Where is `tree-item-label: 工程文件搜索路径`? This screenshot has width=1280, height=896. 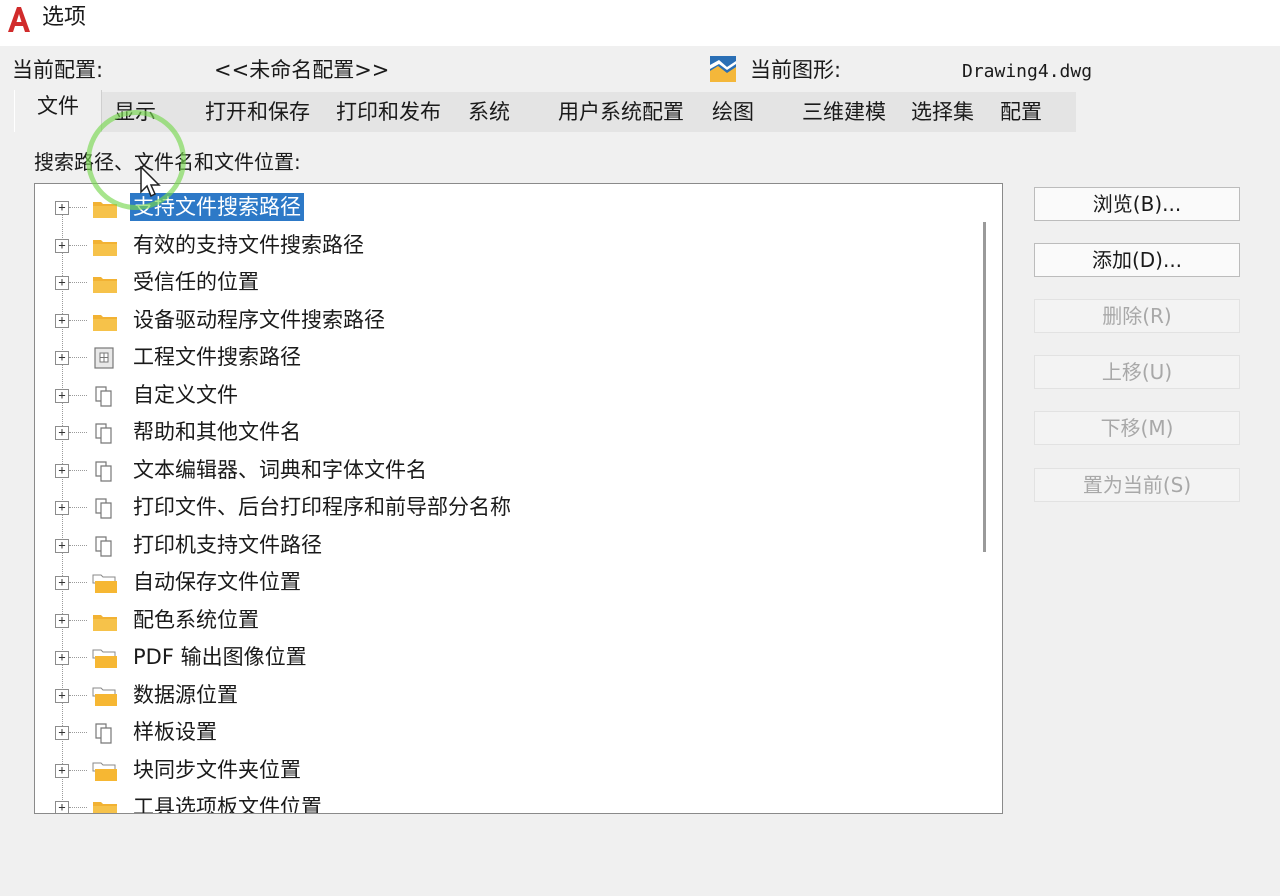 tree-item-label: 工程文件搜索路径 is located at coordinates (217, 357).